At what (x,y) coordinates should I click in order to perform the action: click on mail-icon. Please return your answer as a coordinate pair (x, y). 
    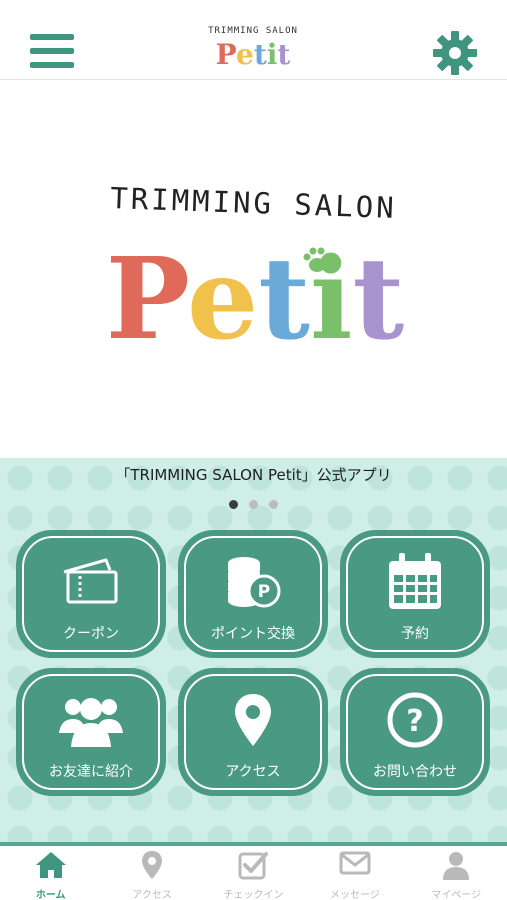
    Looking at the image, I should click on (354, 866).